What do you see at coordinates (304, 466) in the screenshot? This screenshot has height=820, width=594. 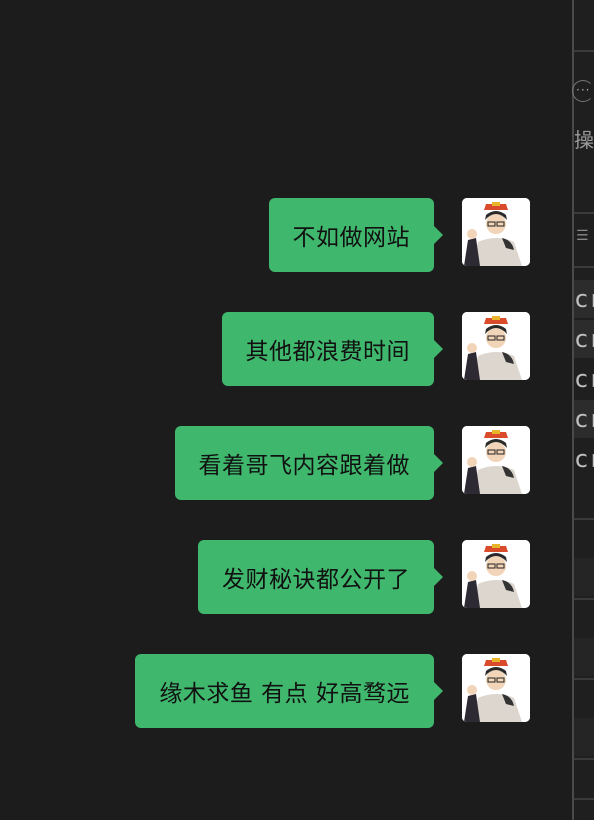 I see `message-text: 看着哥飞内容跟着做` at bounding box center [304, 466].